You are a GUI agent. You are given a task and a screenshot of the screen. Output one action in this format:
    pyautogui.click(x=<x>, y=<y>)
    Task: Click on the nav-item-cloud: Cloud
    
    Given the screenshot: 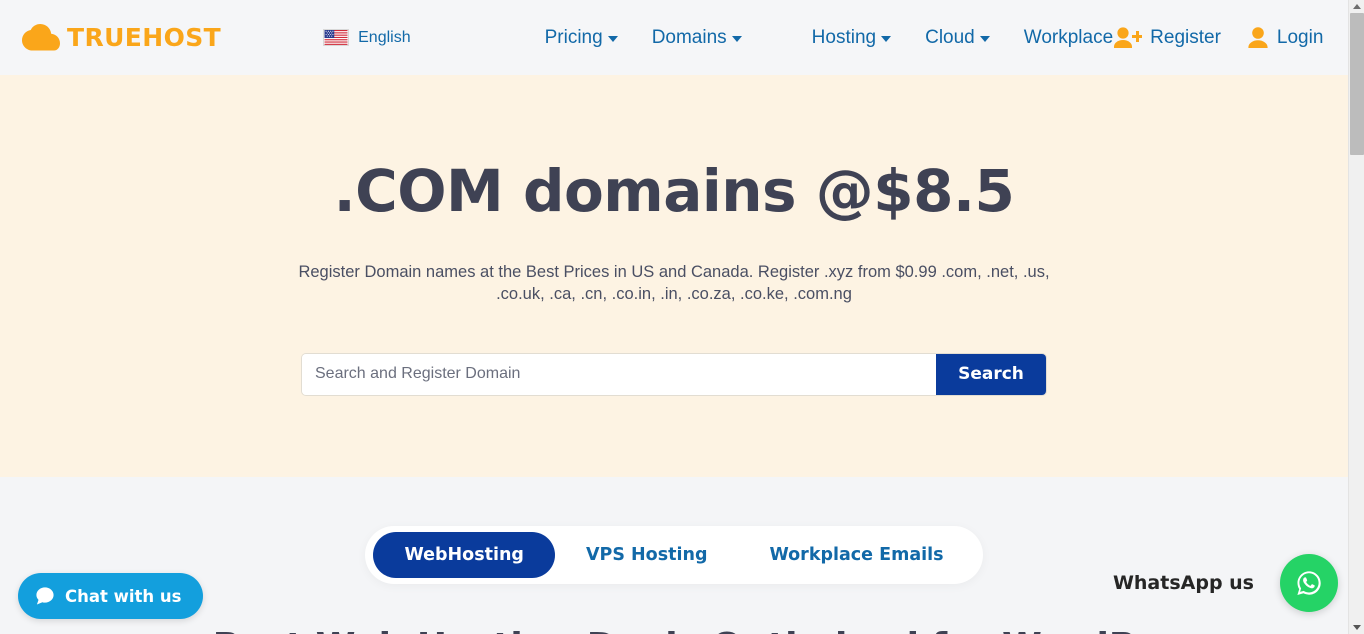 What is the action you would take?
    pyautogui.click(x=957, y=38)
    